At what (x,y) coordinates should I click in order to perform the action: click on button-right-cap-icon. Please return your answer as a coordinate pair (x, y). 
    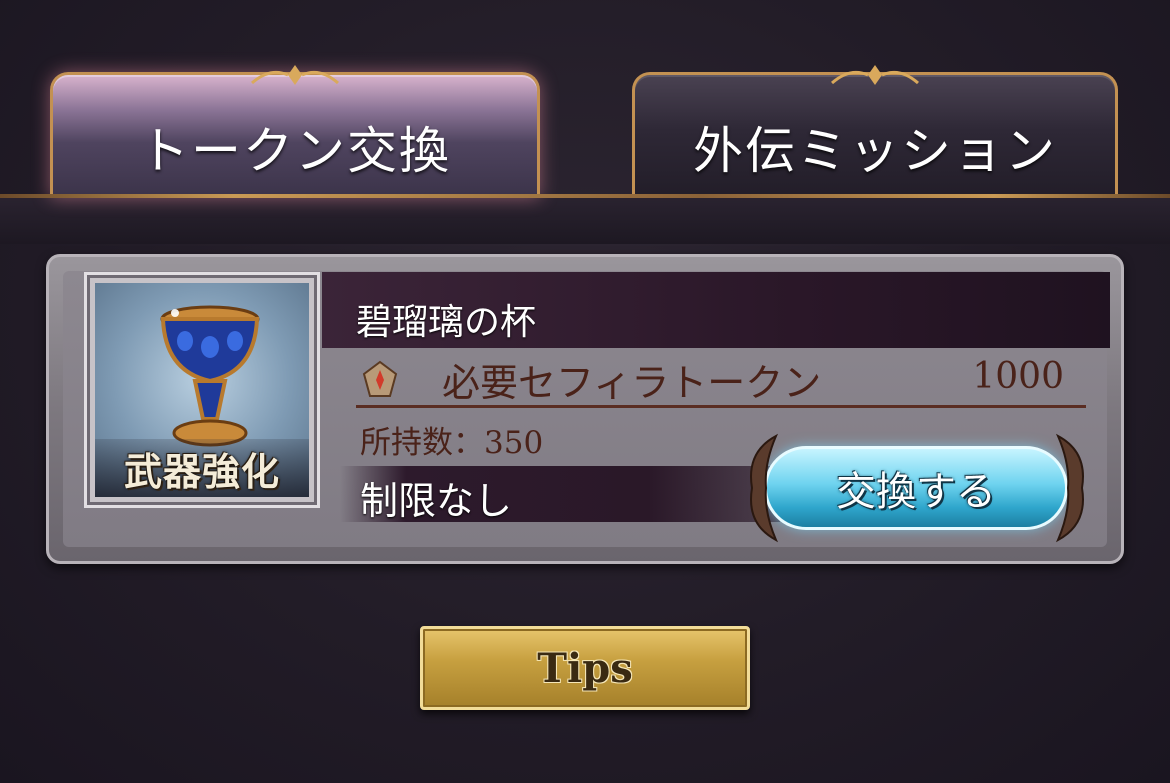
    Looking at the image, I should click on (1069, 488).